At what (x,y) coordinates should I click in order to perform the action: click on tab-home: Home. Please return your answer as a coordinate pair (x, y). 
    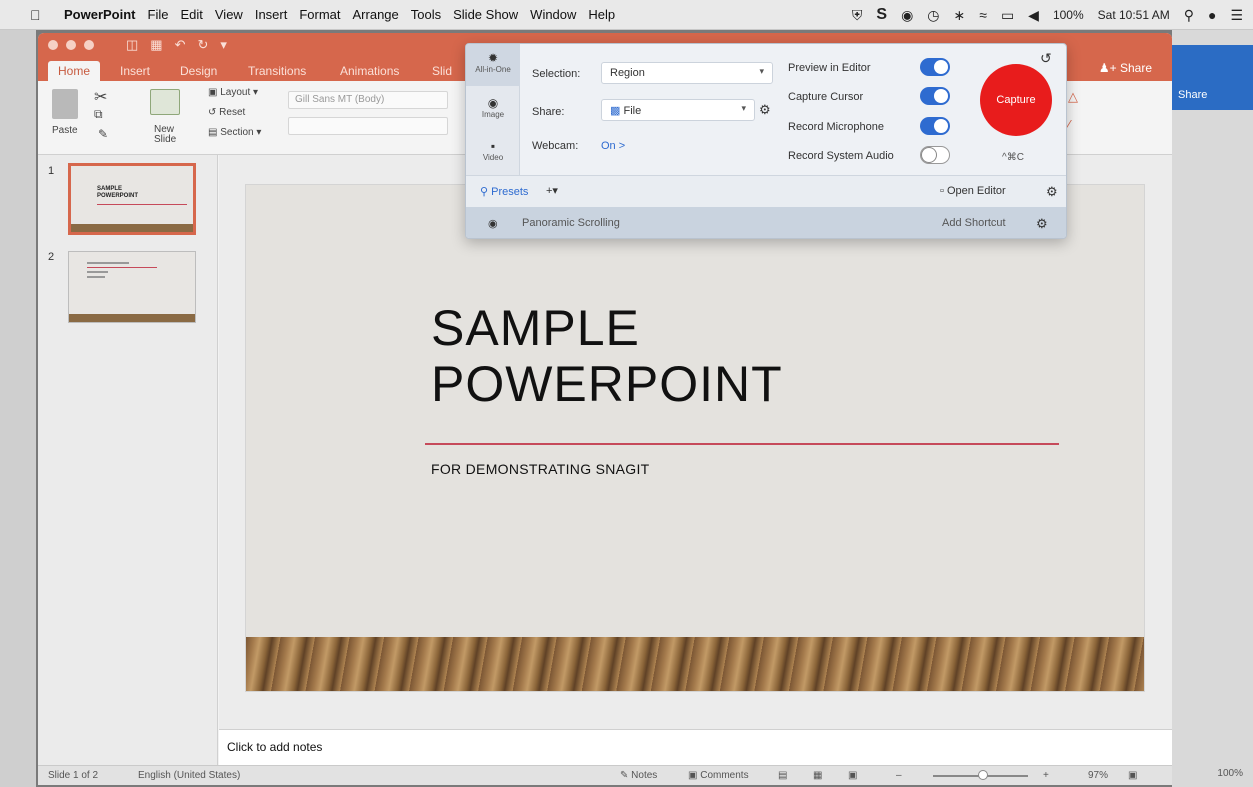
    Looking at the image, I should click on (74, 71).